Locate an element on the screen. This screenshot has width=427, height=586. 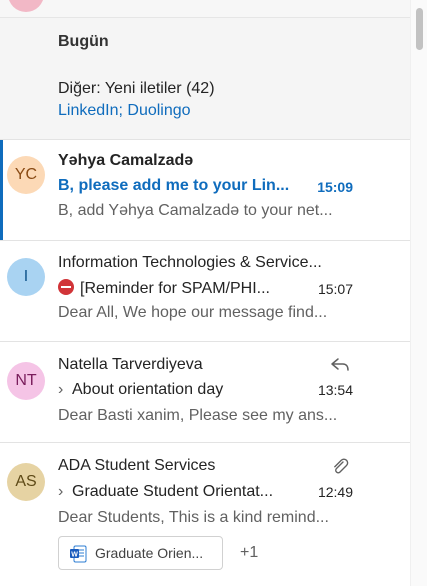
avatar-initials: AS is located at coordinates (26, 481).